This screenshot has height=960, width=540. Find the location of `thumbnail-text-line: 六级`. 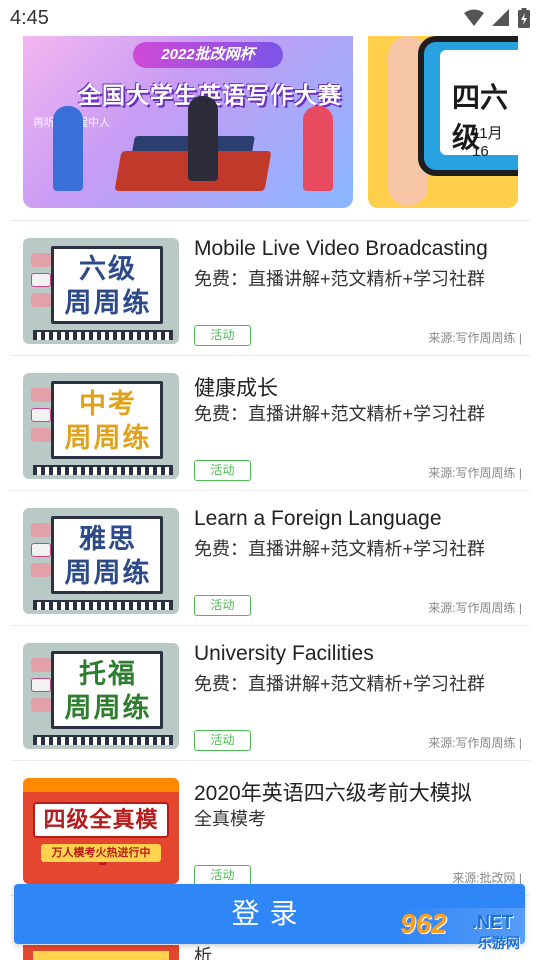

thumbnail-text-line: 六级 is located at coordinates (108, 269).